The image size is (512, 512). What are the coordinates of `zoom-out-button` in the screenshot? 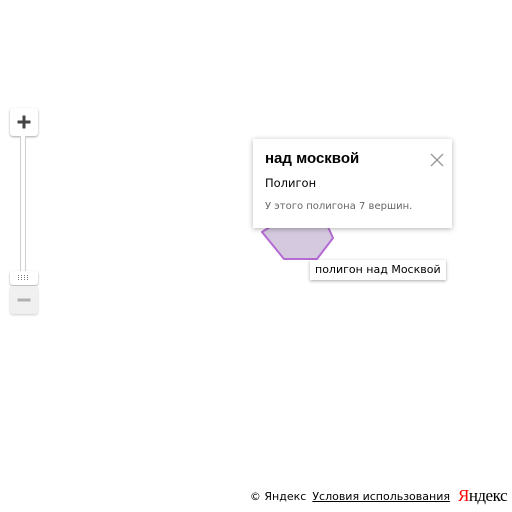 It's located at (24, 300).